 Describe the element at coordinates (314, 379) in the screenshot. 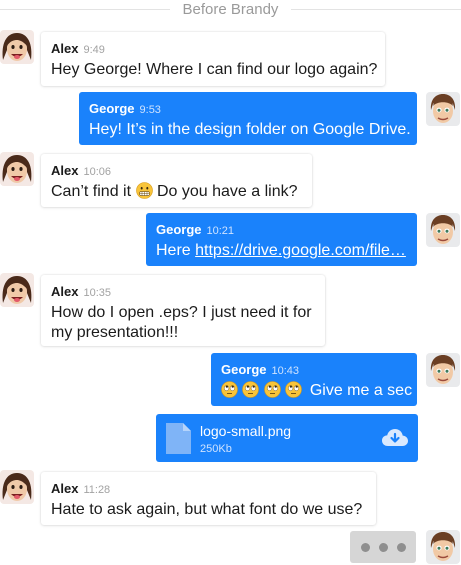

I see `message-george-3: George 10:43 Give me a sec` at that location.